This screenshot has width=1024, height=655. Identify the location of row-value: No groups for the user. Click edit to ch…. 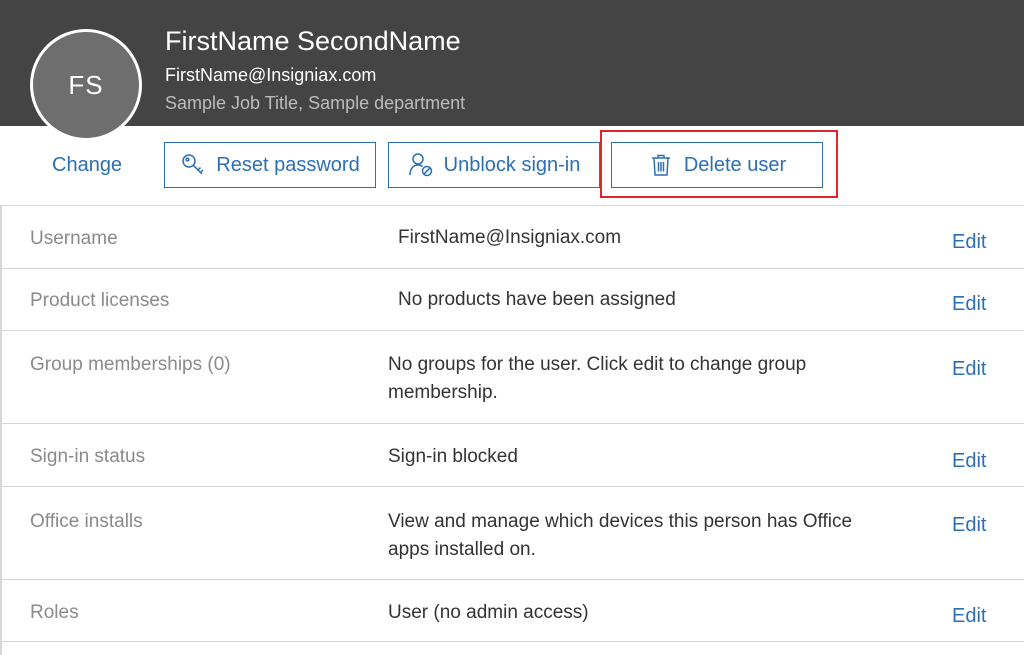
(597, 378).